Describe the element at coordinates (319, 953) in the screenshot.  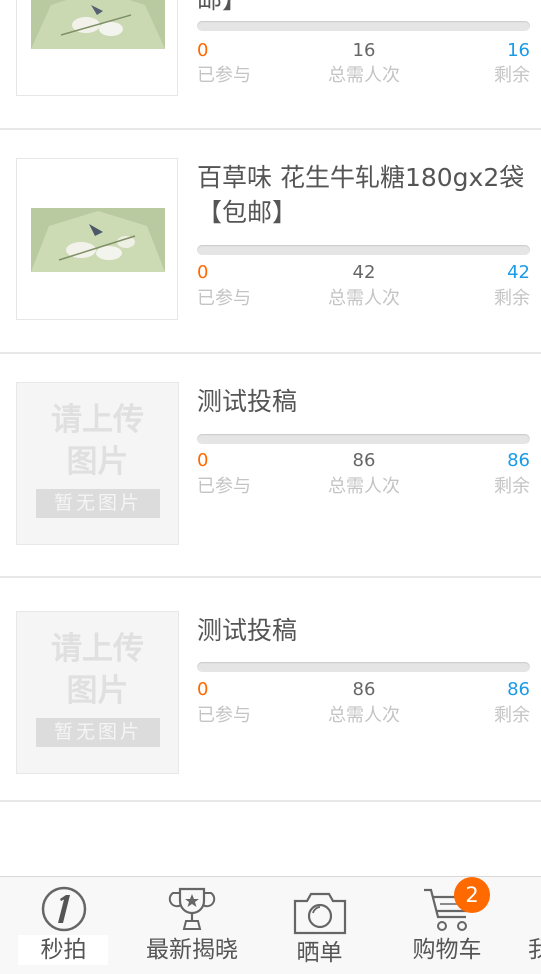
I see `tab-label: 晒单` at that location.